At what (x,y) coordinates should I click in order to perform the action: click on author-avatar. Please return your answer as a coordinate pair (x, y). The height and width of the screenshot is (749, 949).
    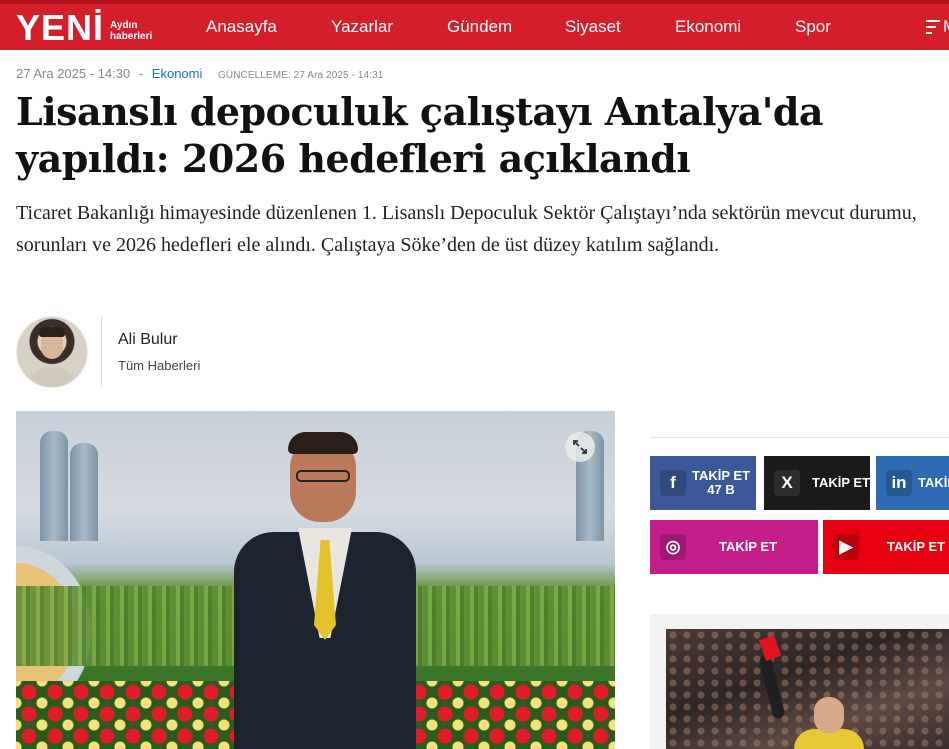
    Looking at the image, I should click on (52, 352).